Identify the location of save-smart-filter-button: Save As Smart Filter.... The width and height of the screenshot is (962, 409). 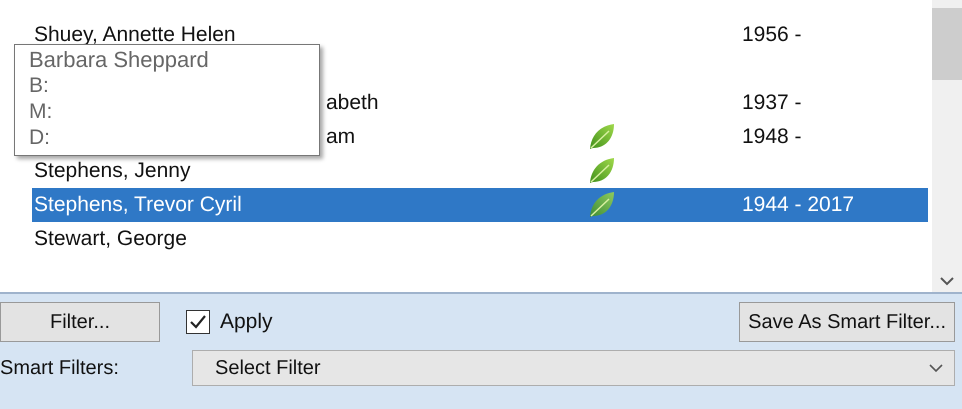
(847, 322).